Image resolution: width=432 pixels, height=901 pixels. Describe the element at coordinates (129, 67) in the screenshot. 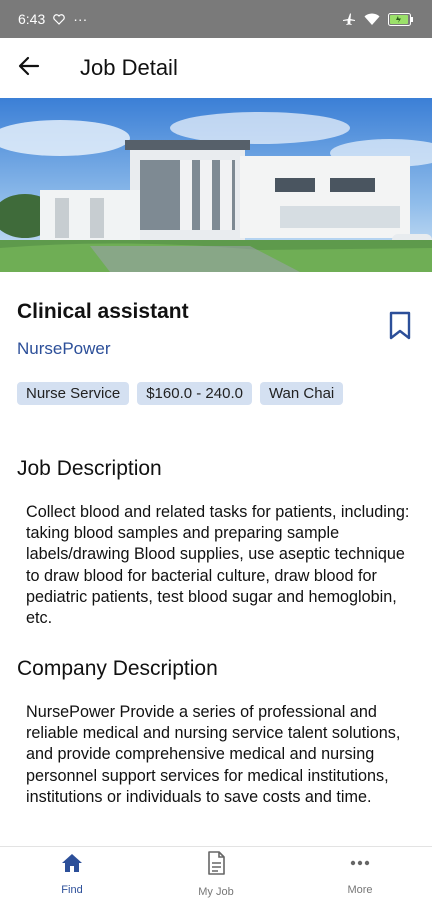

I see `page-title: Job Detail` at that location.